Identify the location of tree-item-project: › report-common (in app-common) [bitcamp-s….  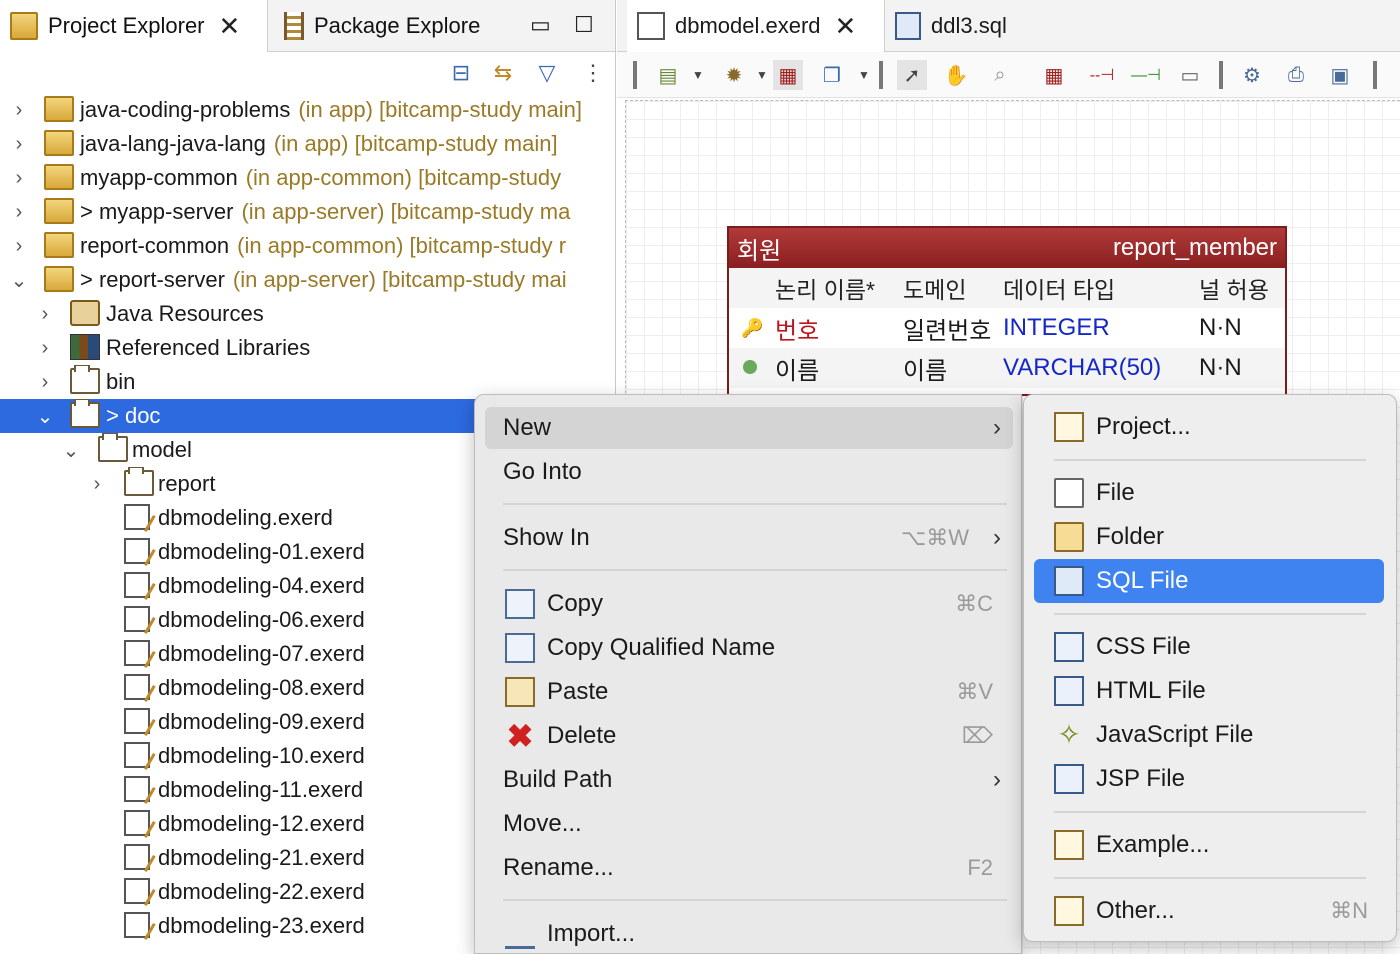
(307, 246).